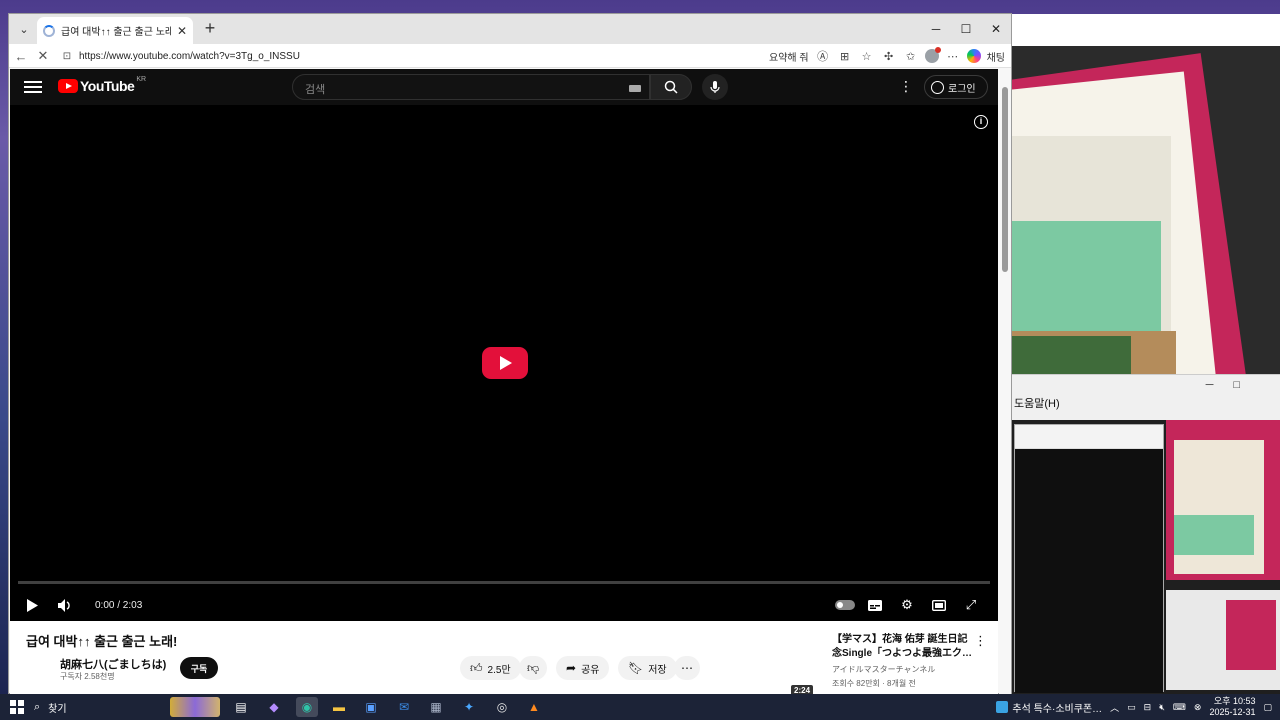  I want to click on video-title: 급여 대박↑↑ 출근 출근 노래!, so click(102, 641).